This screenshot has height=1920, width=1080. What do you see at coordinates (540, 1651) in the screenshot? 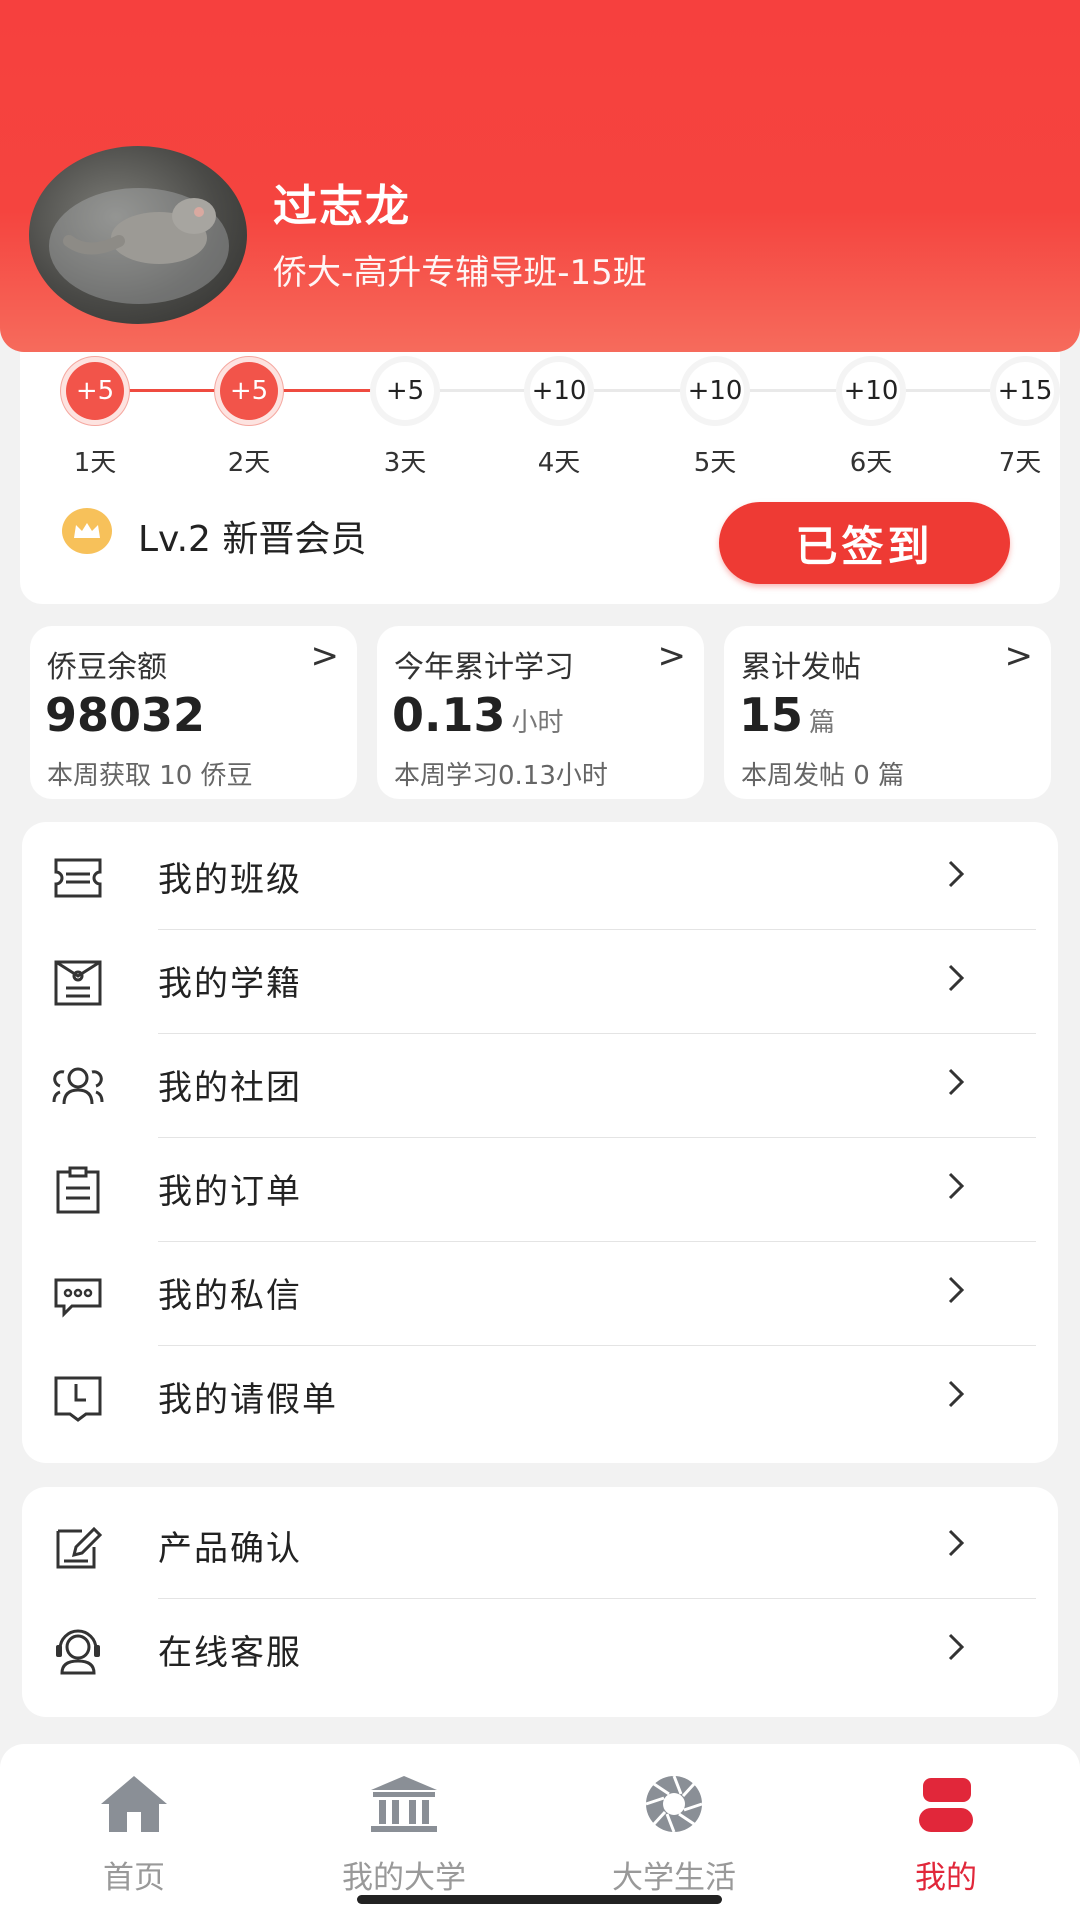
I see `menu-item-online-service: 在线客服` at bounding box center [540, 1651].